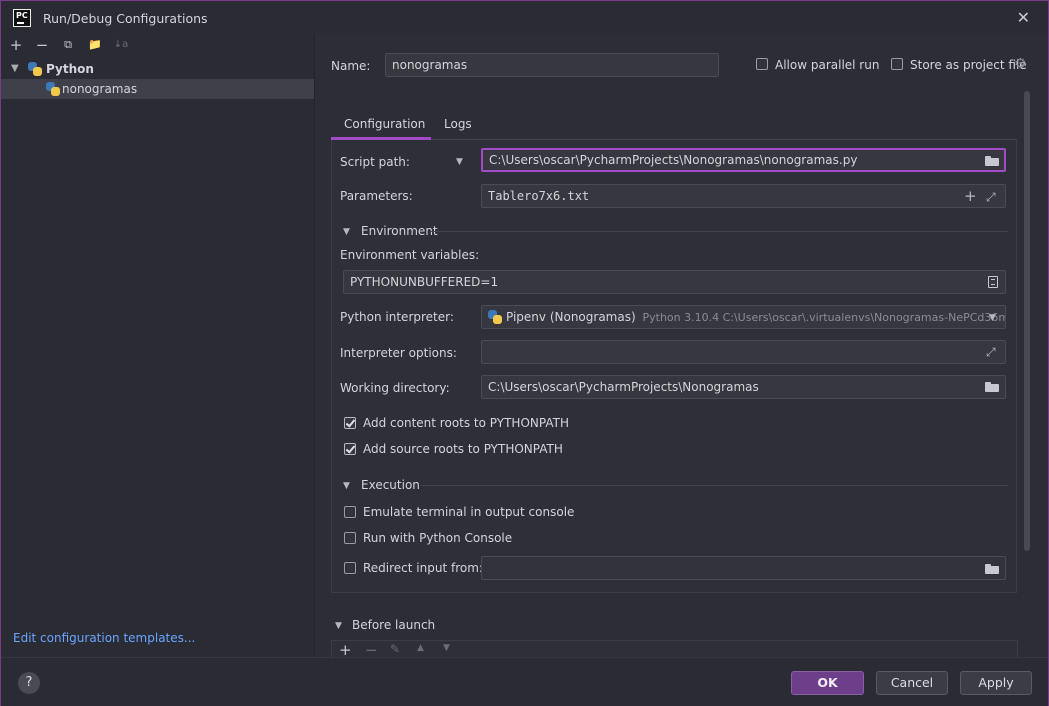 The image size is (1049, 706). What do you see at coordinates (674, 648) in the screenshot?
I see `before-launch-panel` at bounding box center [674, 648].